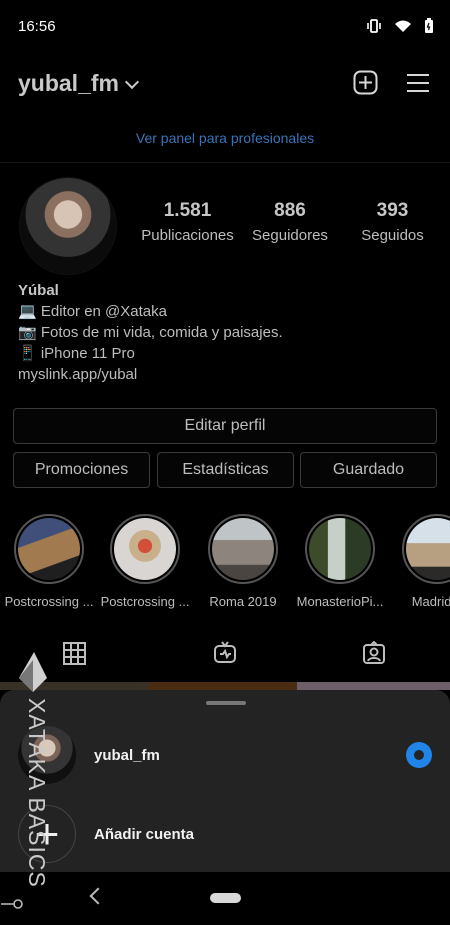  I want to click on status-icons, so click(400, 26).